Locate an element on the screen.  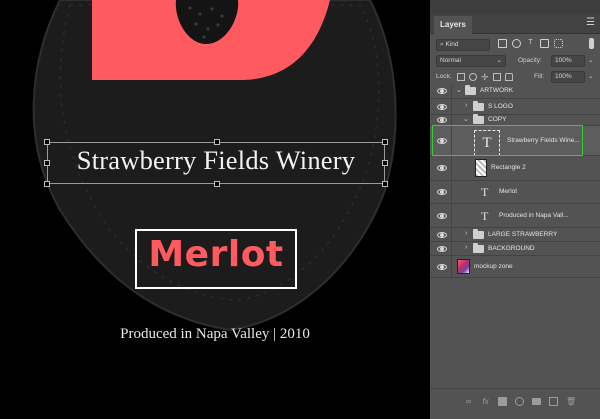
text-layer-thumbnail: T is located at coordinates (487, 143).